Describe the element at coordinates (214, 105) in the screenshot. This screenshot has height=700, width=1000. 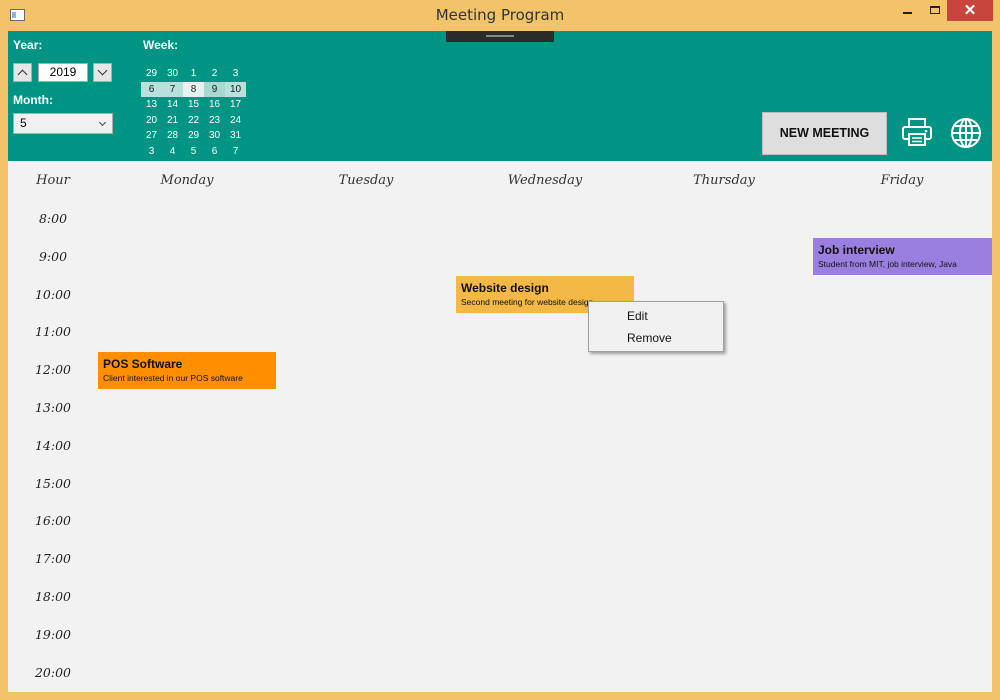
I see `week-day-cell: 16` at that location.